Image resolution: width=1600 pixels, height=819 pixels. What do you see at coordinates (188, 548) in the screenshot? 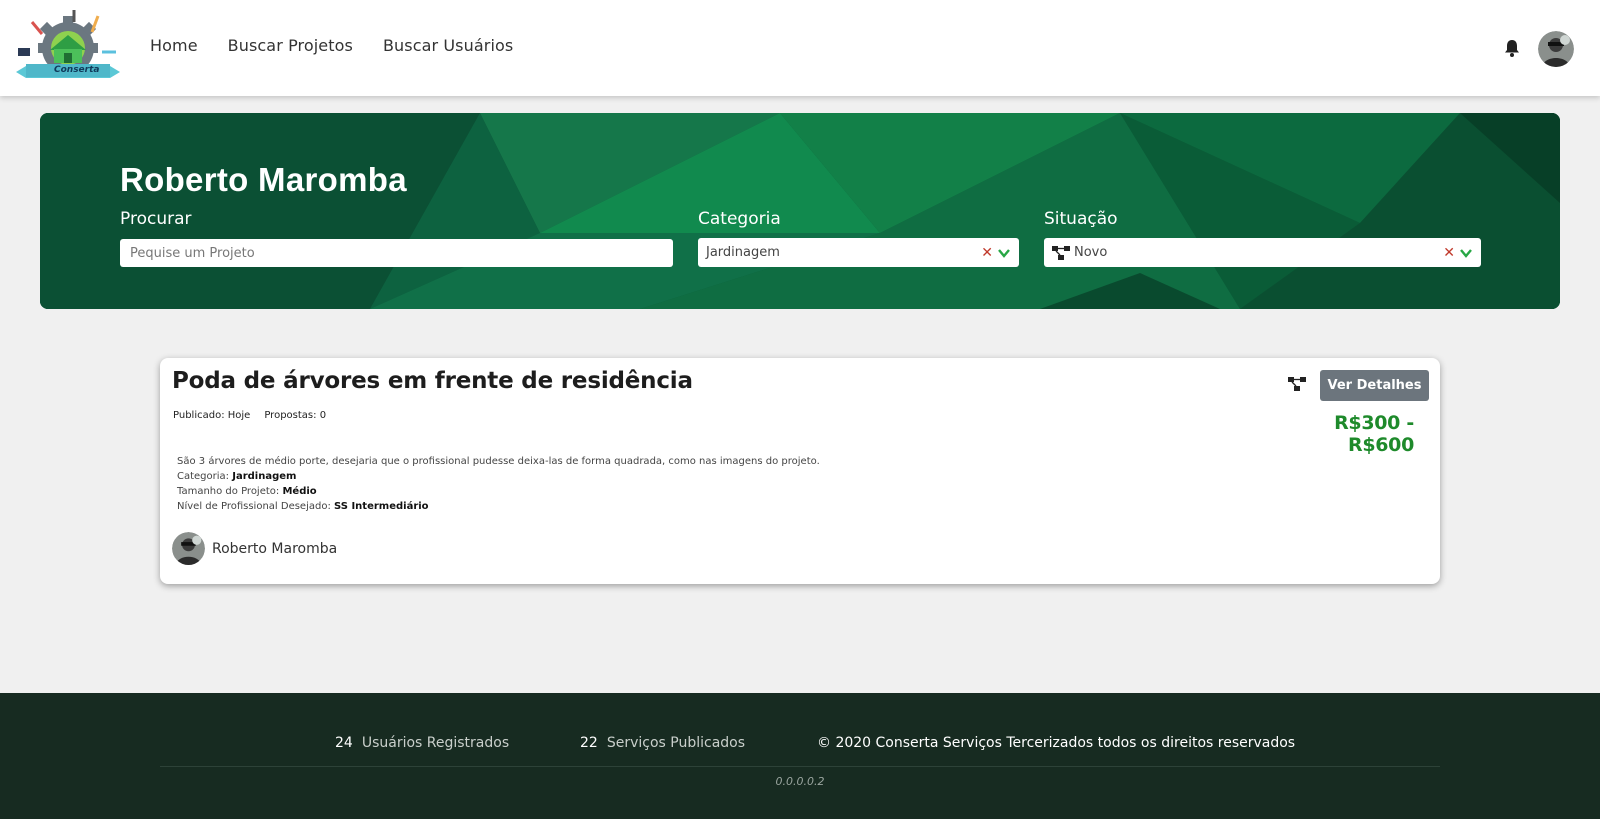
I see `owner-avatar` at bounding box center [188, 548].